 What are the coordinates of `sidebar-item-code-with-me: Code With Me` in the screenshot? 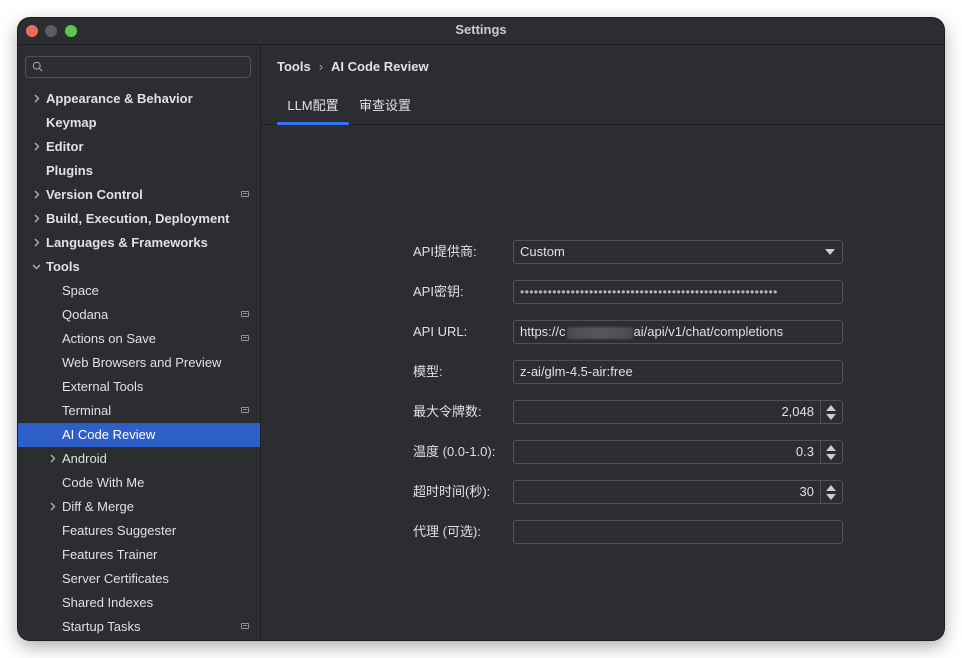 It's located at (139, 483).